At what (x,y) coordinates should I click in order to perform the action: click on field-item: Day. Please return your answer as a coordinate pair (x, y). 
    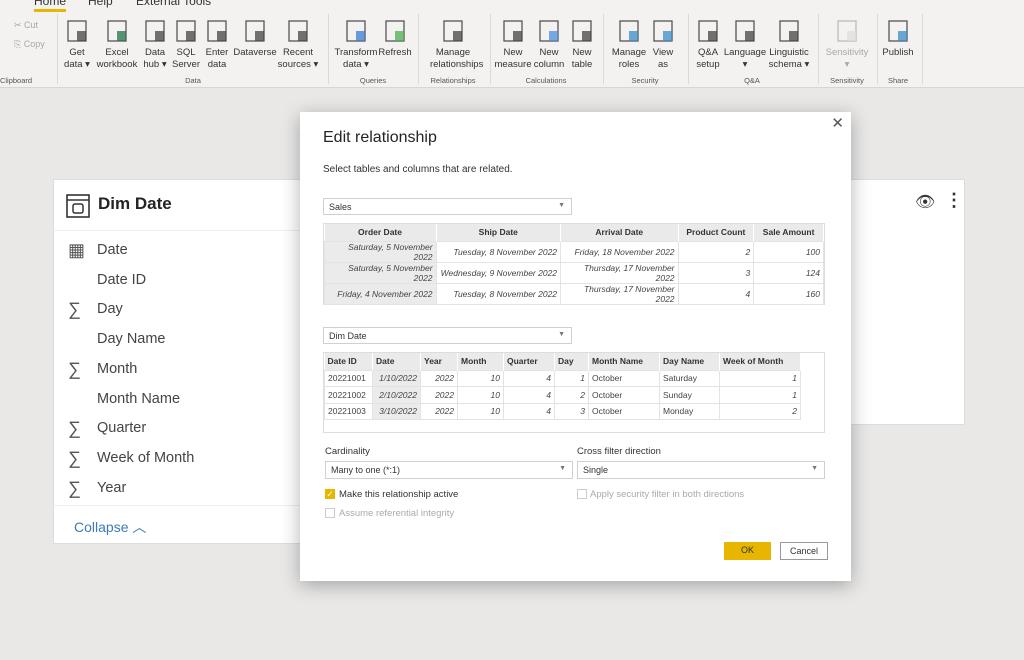
    Looking at the image, I should click on (110, 309).